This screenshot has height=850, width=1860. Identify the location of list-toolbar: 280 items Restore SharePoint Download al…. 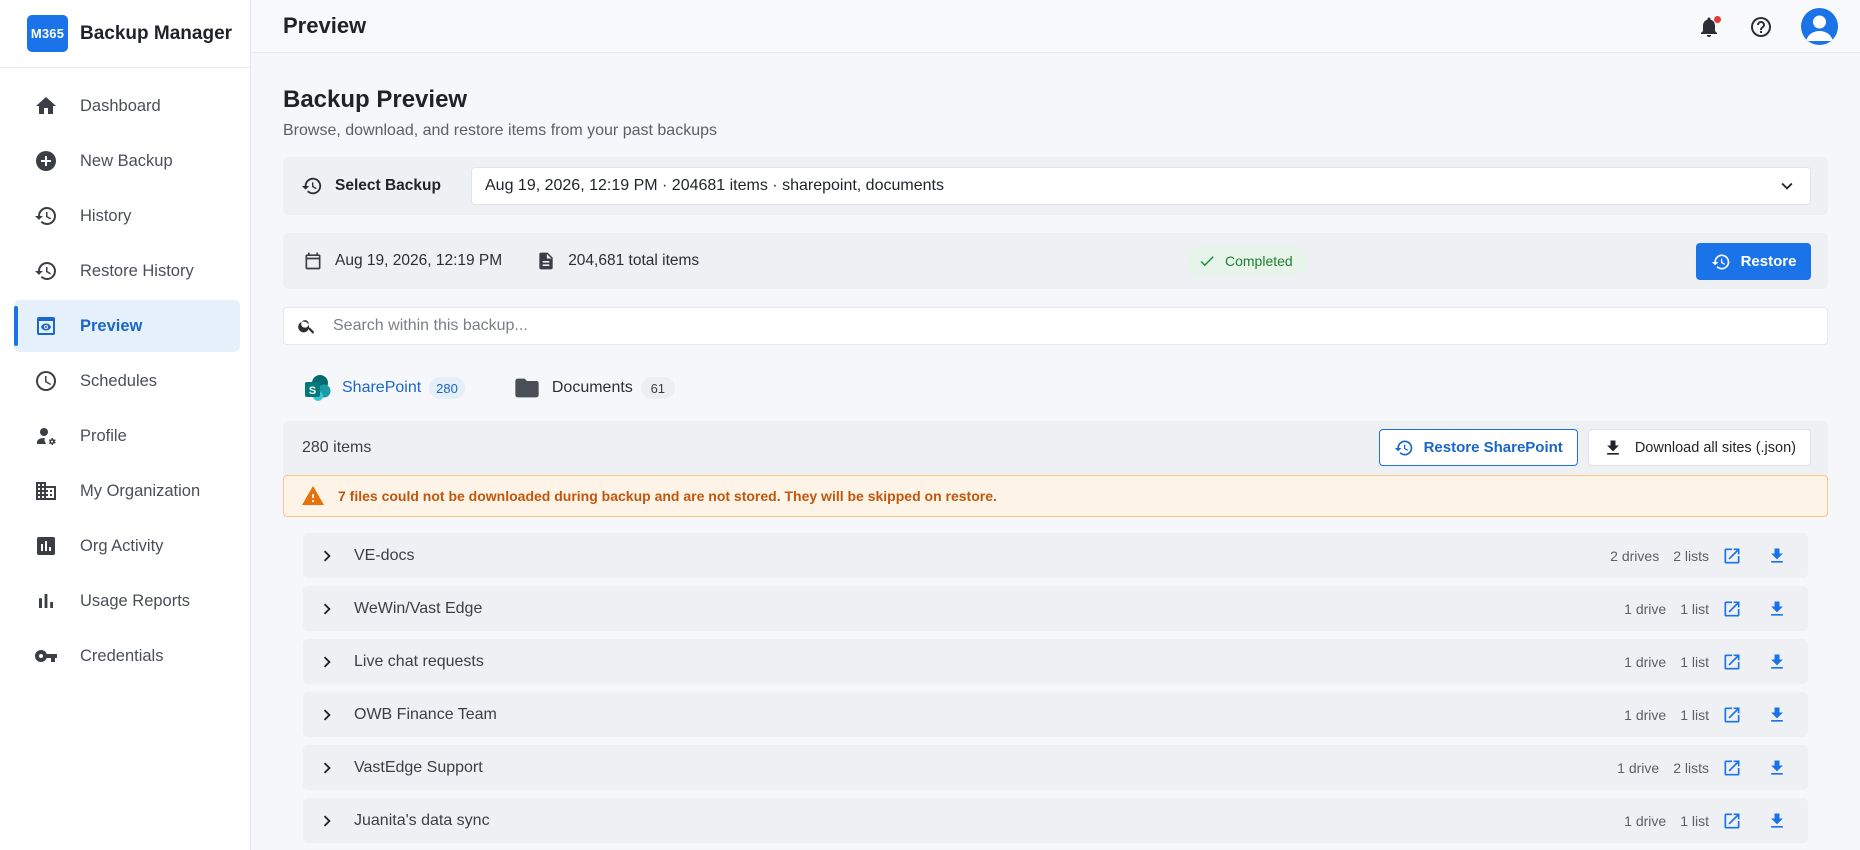
(1055, 448).